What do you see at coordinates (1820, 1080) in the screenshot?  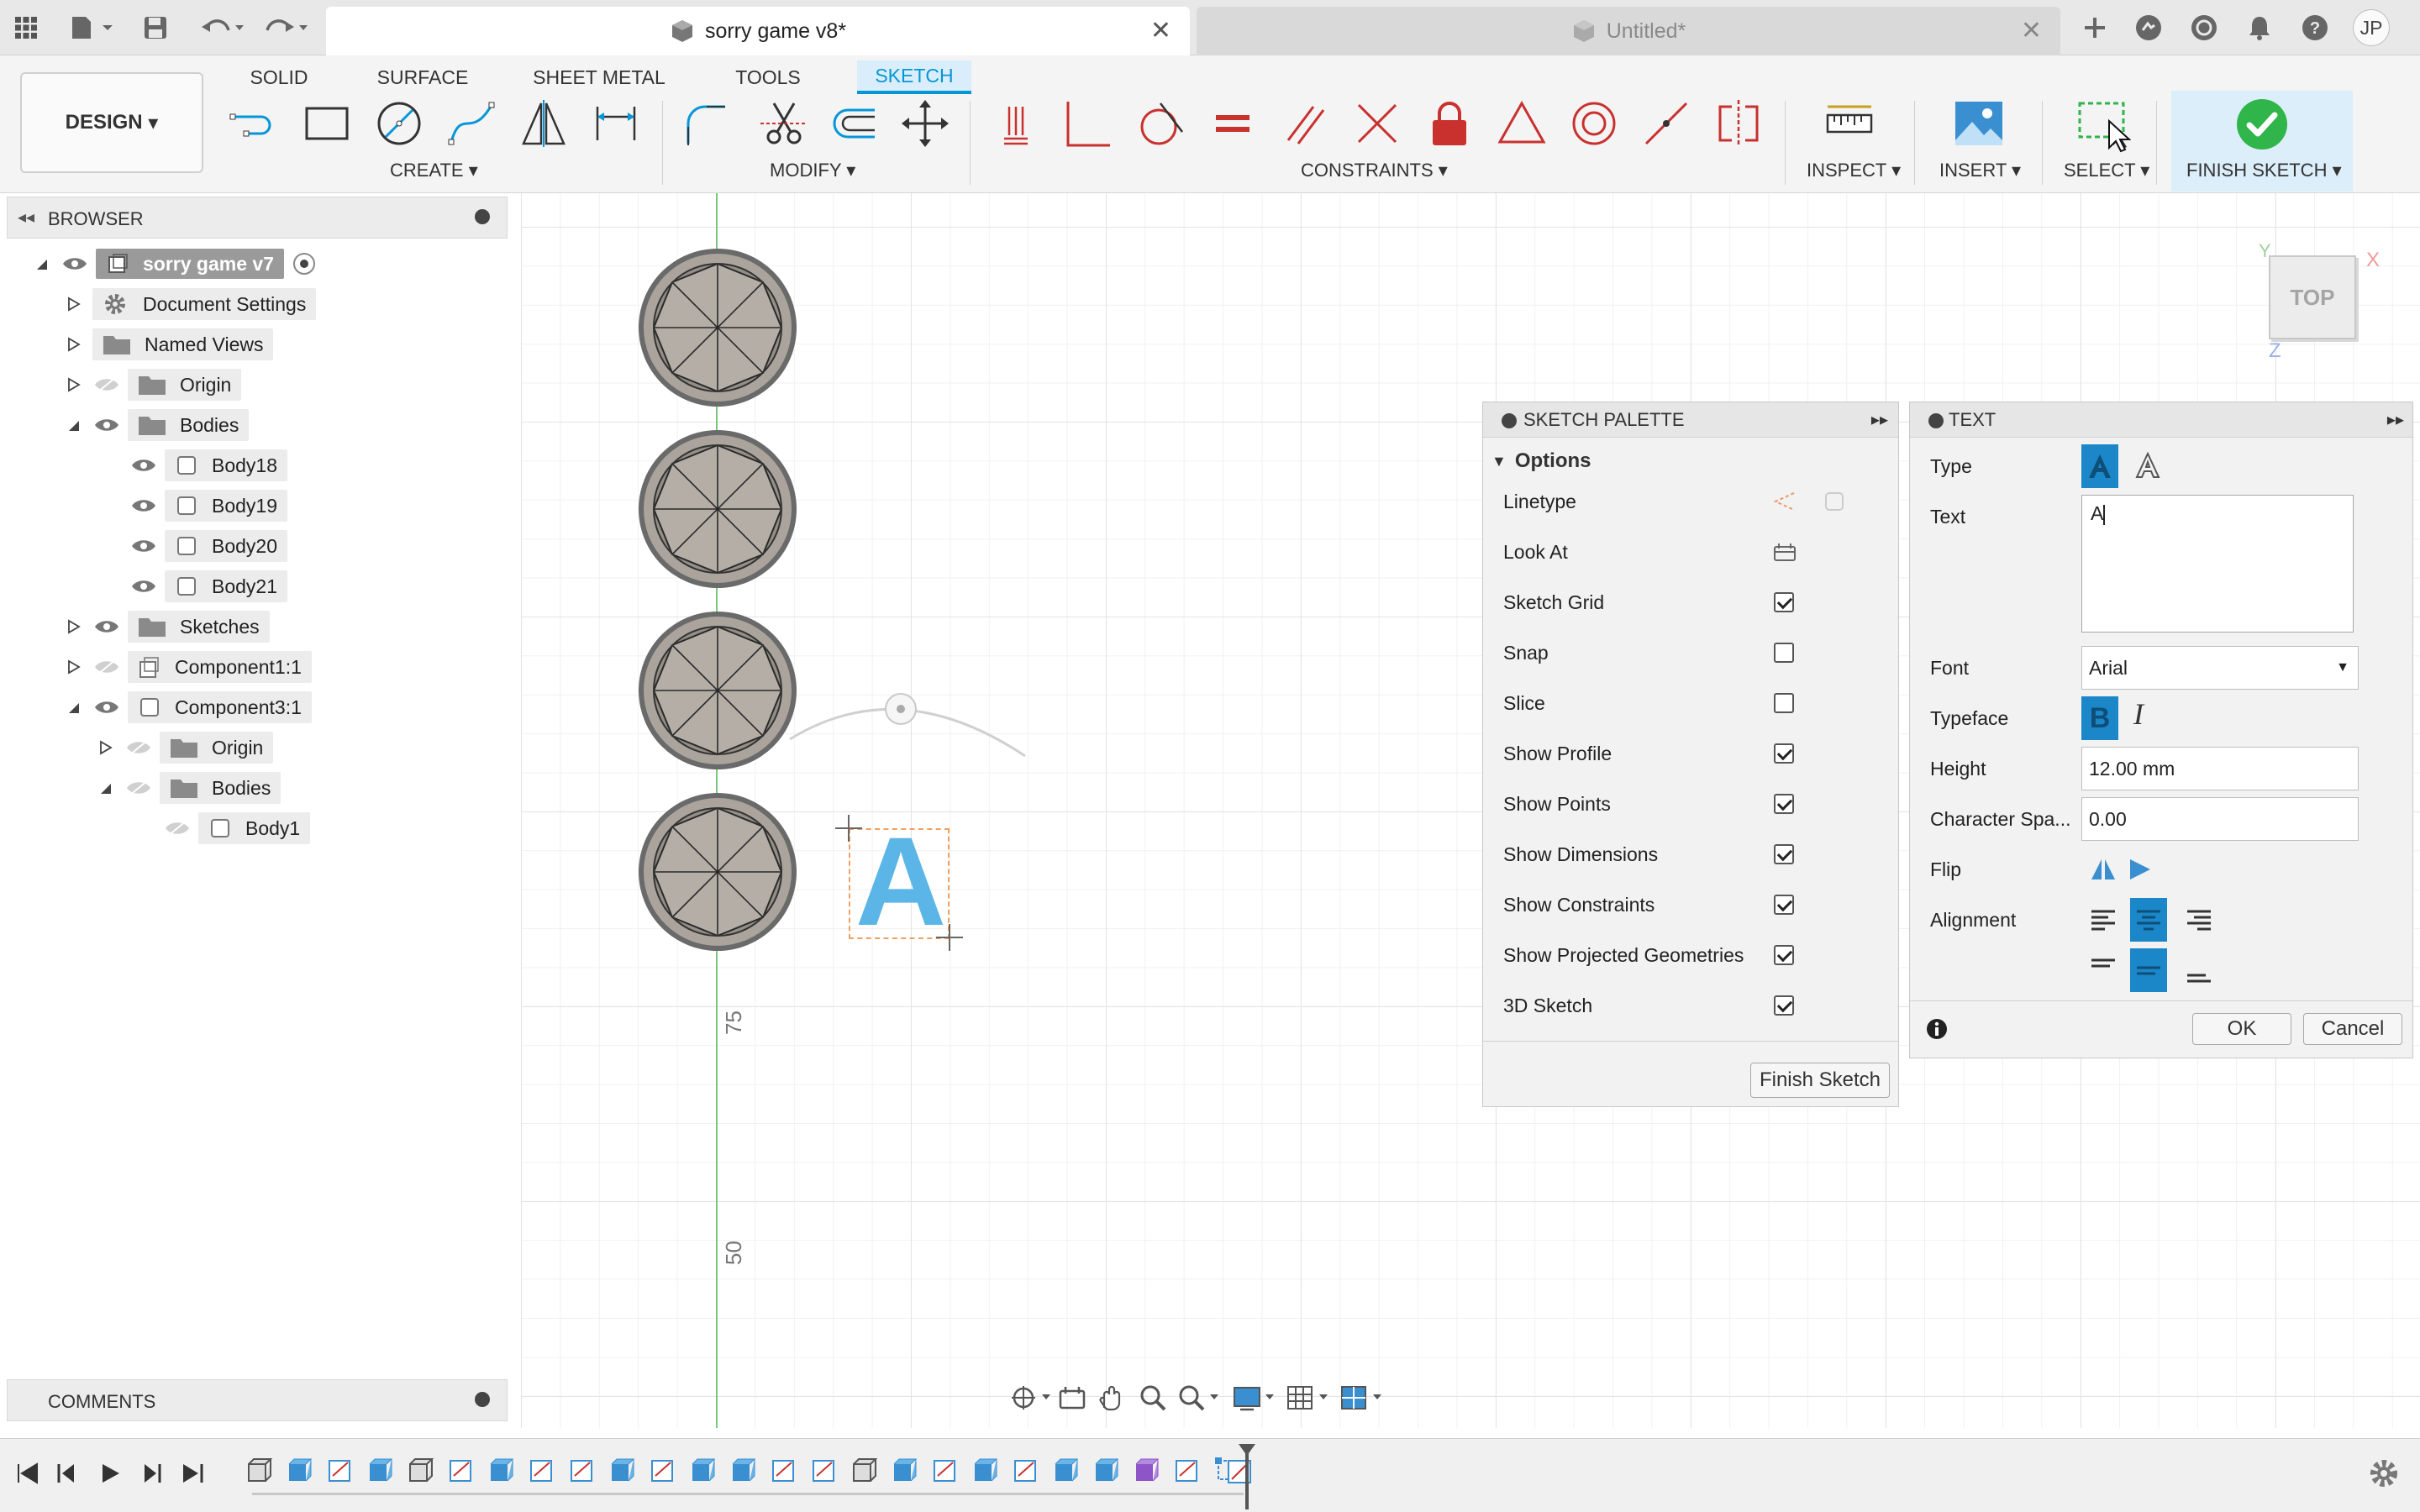 I see `finish-sketch-palette-button: Finish Sketch` at bounding box center [1820, 1080].